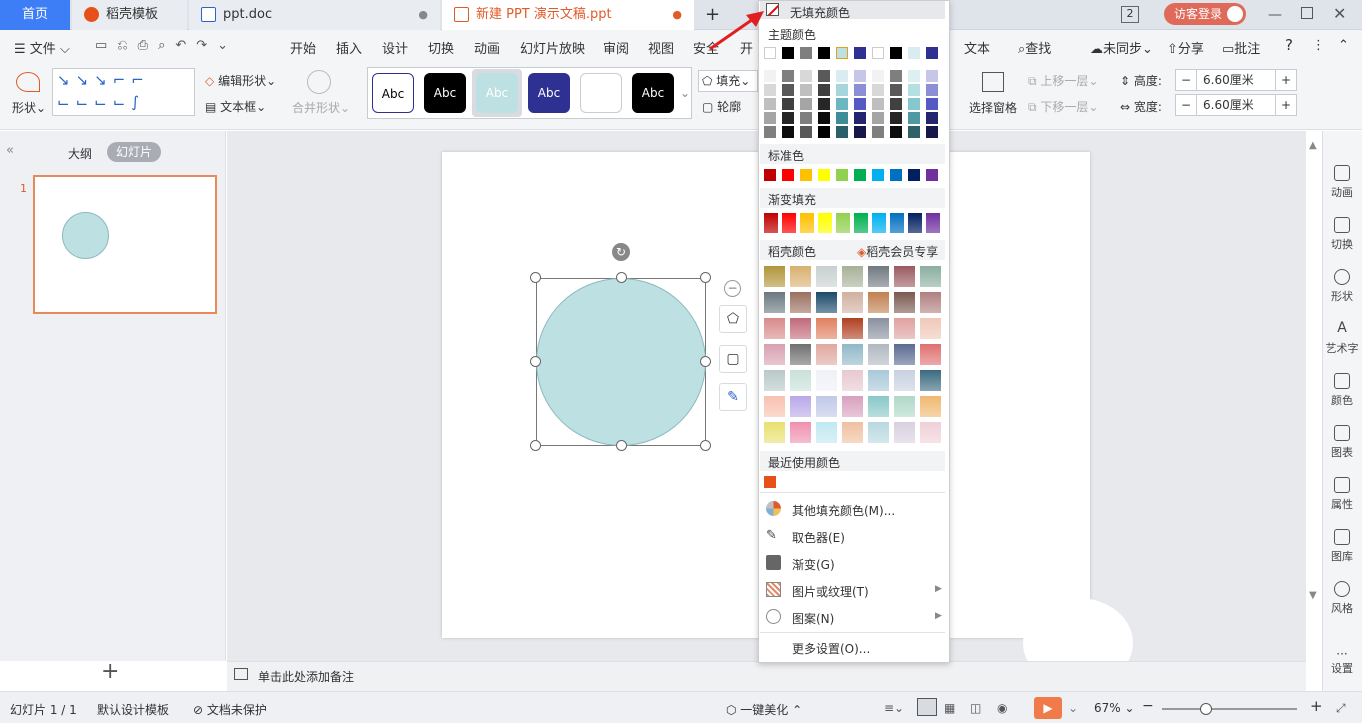 This screenshot has height=723, width=1362. What do you see at coordinates (123, 92) in the screenshot?
I see `line-shape-gallery: ↘↘↘⌐⌐ ⌙⌙⌙⌙∫` at bounding box center [123, 92].